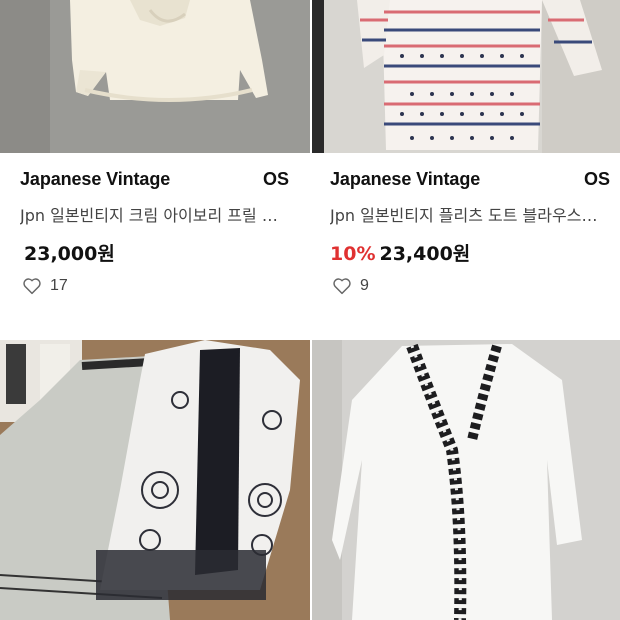 Image resolution: width=620 pixels, height=620 pixels. I want to click on striped-dot-dress-photo, so click(466, 76).